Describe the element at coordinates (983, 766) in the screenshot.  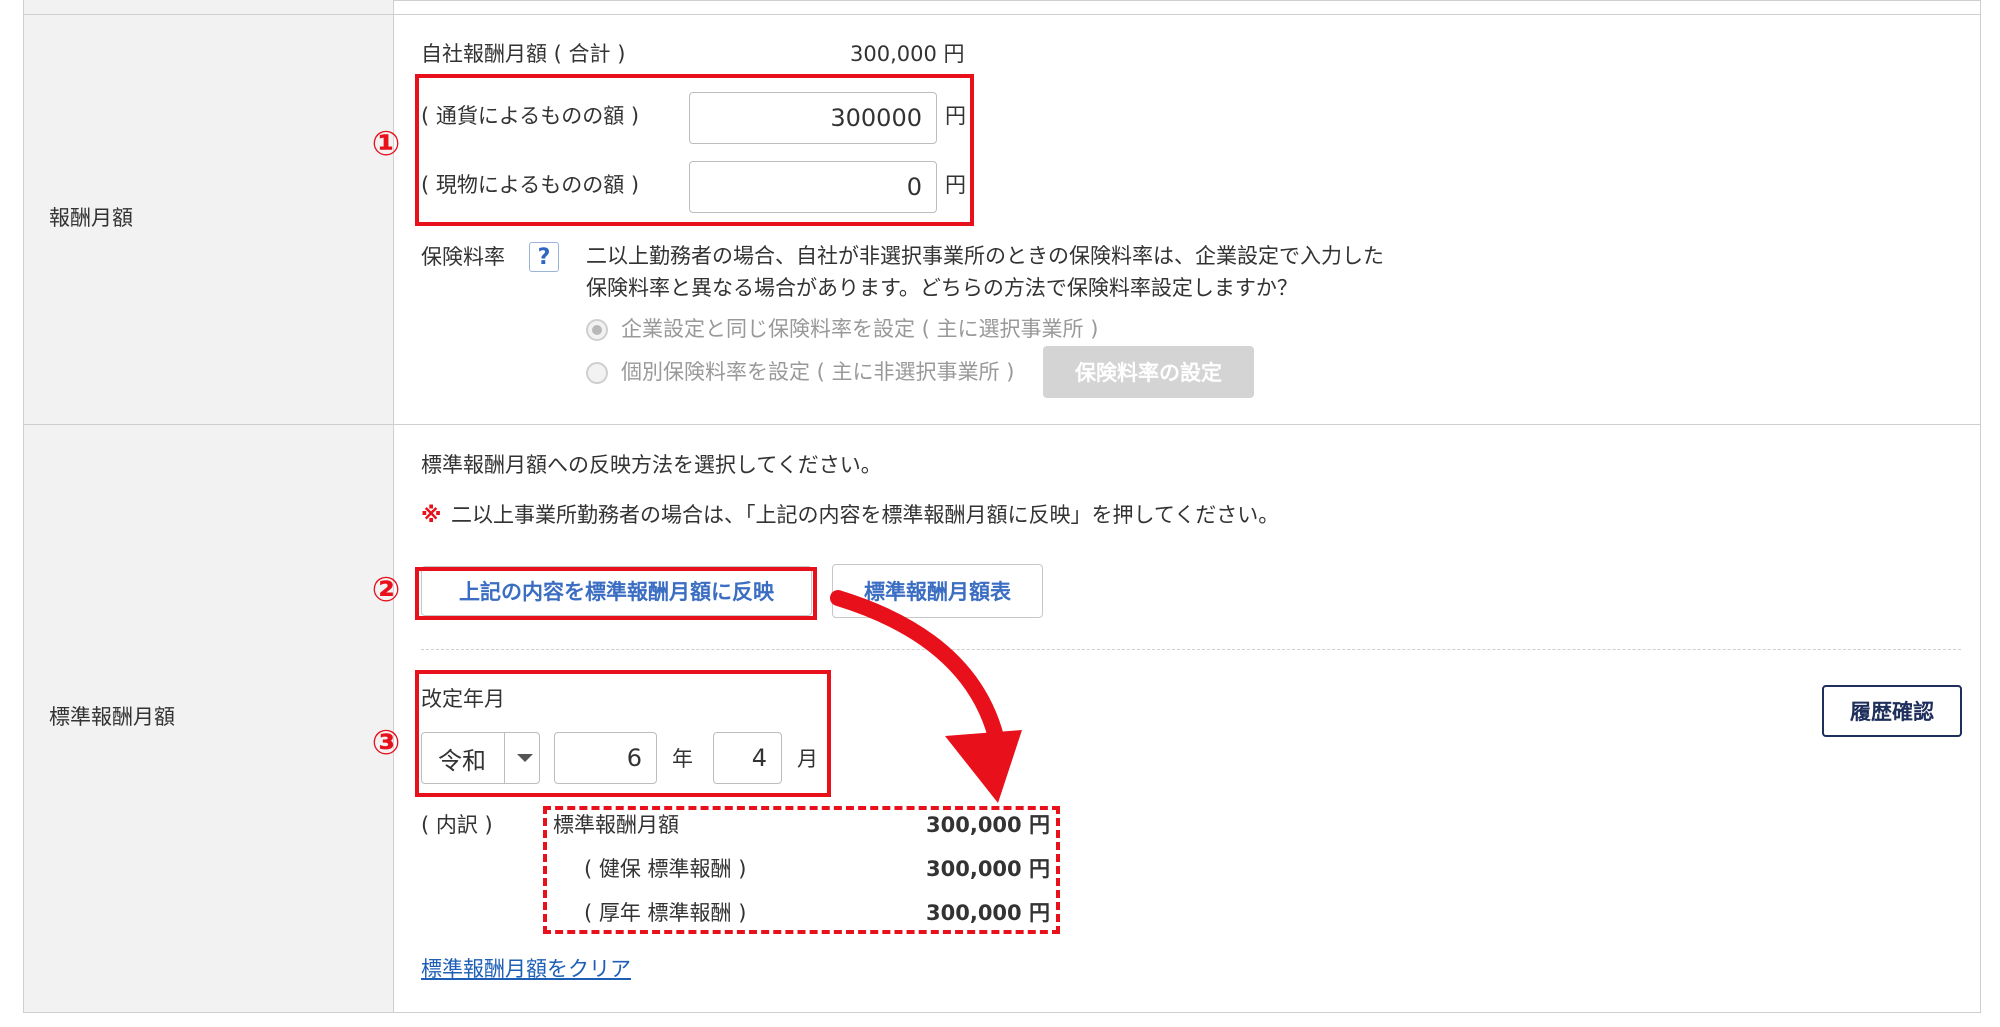
I see `arrow-head` at that location.